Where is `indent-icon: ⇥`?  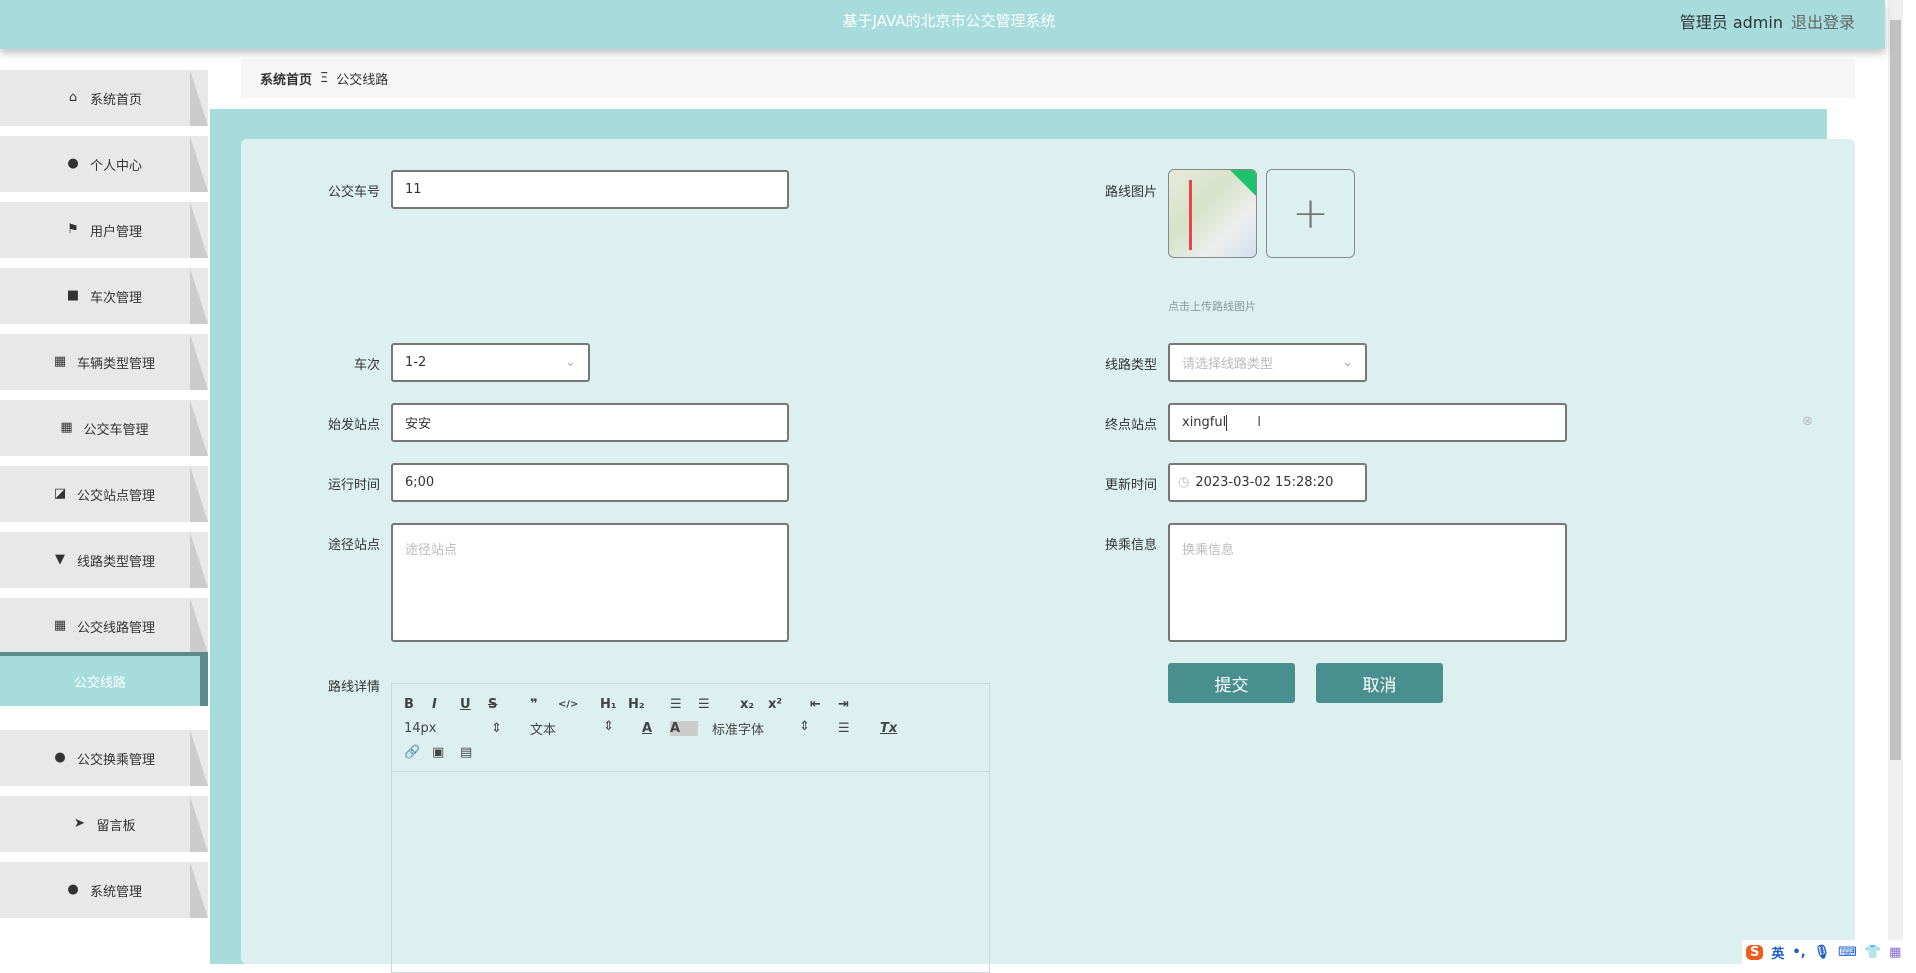
indent-icon: ⇥ is located at coordinates (852, 704).